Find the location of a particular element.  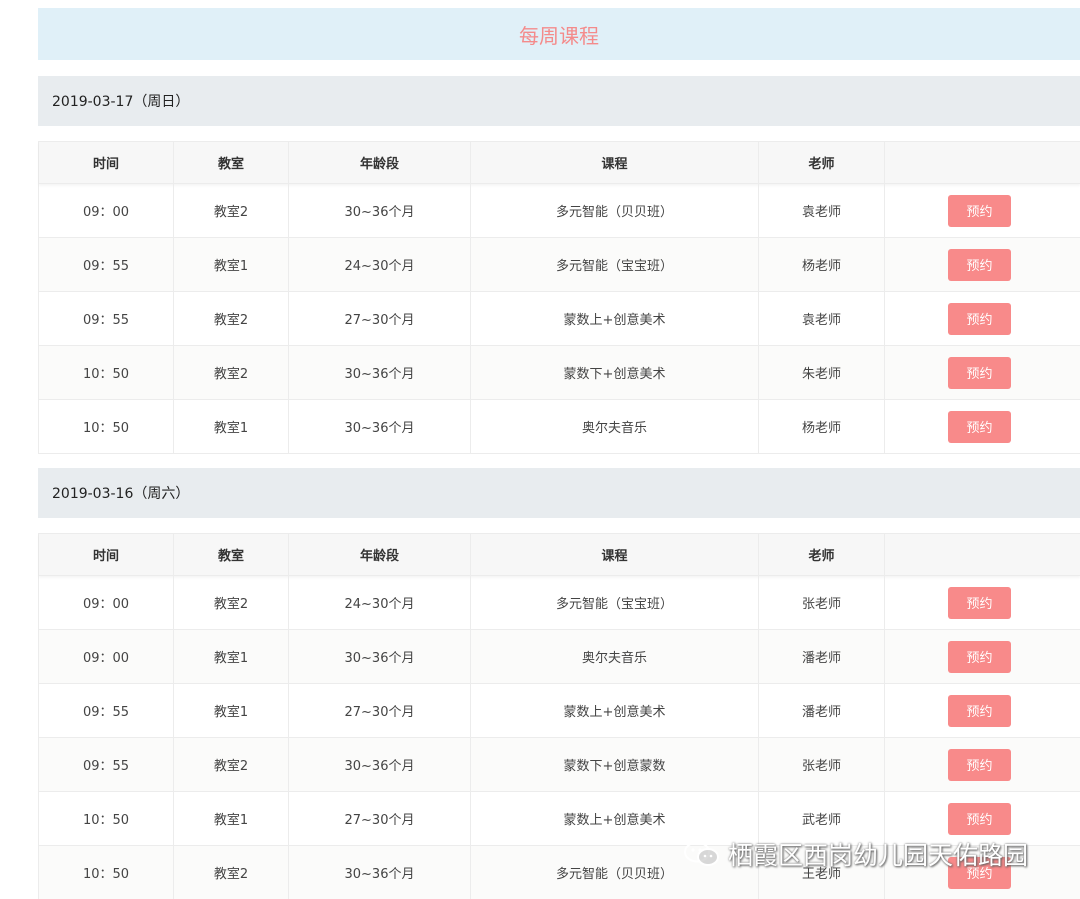

cell-teacher: 朱老师 is located at coordinates (822, 372).